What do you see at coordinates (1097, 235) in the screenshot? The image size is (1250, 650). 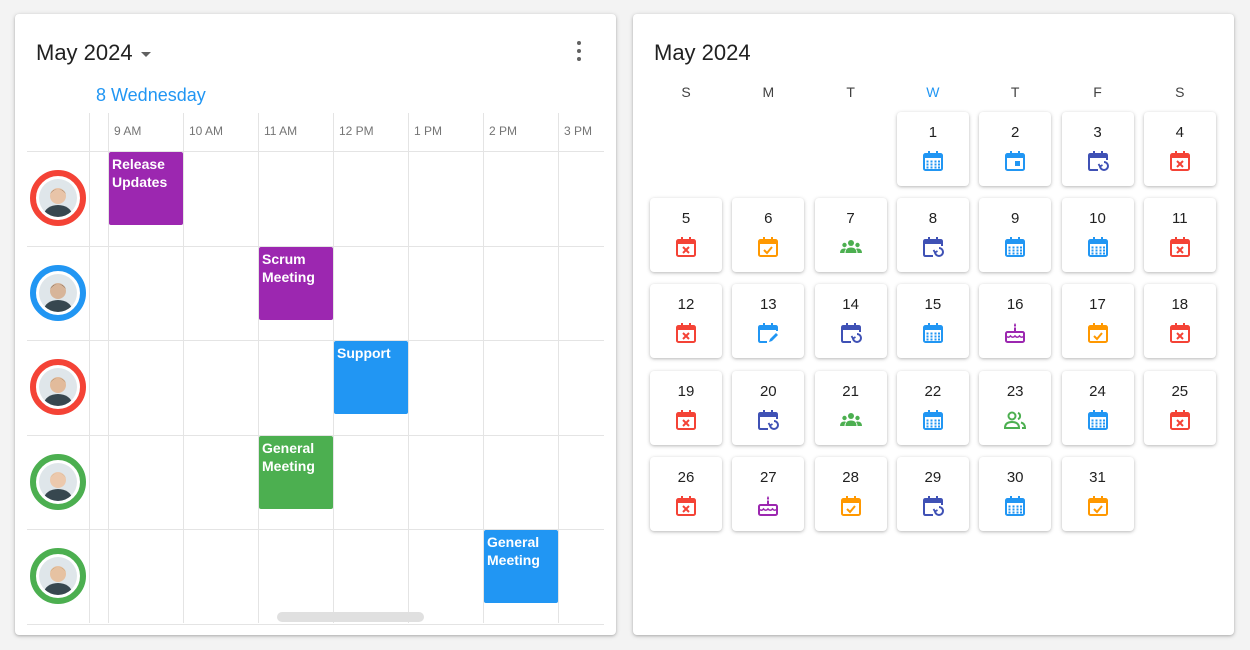 I see `day-tile: 10` at bounding box center [1097, 235].